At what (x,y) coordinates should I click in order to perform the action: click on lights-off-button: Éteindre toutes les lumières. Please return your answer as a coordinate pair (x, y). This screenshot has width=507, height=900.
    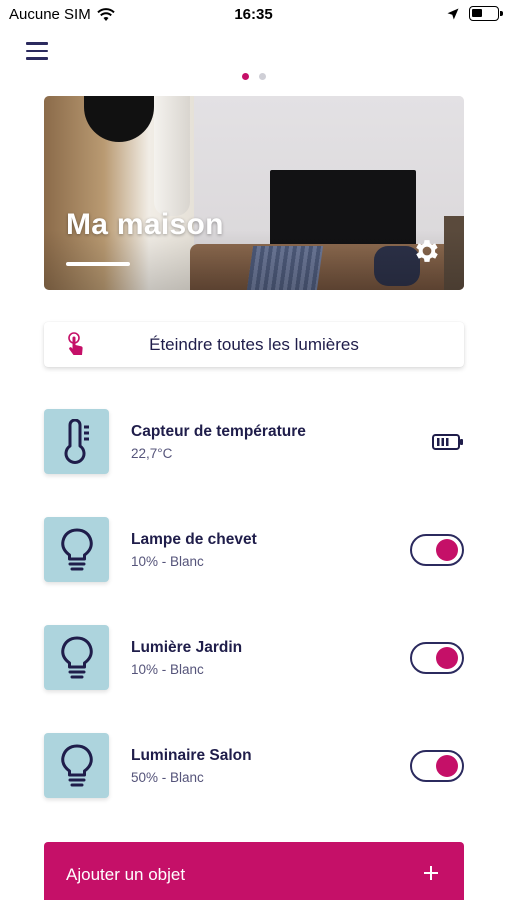
    Looking at the image, I should click on (254, 344).